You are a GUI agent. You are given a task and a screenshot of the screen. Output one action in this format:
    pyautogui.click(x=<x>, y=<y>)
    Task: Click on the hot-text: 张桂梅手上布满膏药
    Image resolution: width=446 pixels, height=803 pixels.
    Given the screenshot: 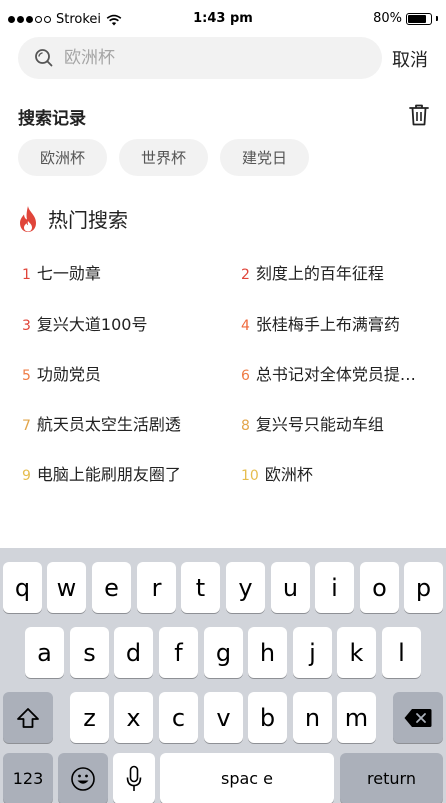 What is the action you would take?
    pyautogui.click(x=327, y=324)
    